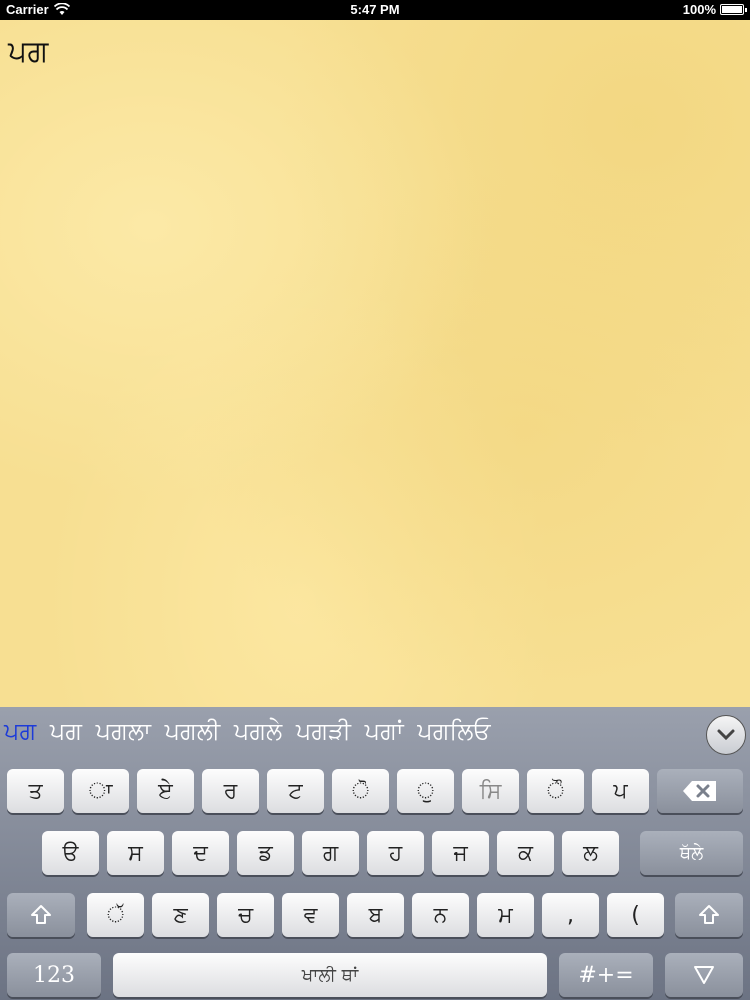 The height and width of the screenshot is (1000, 750). Describe the element at coordinates (54, 975) in the screenshot. I see `numbers-button: 123` at that location.